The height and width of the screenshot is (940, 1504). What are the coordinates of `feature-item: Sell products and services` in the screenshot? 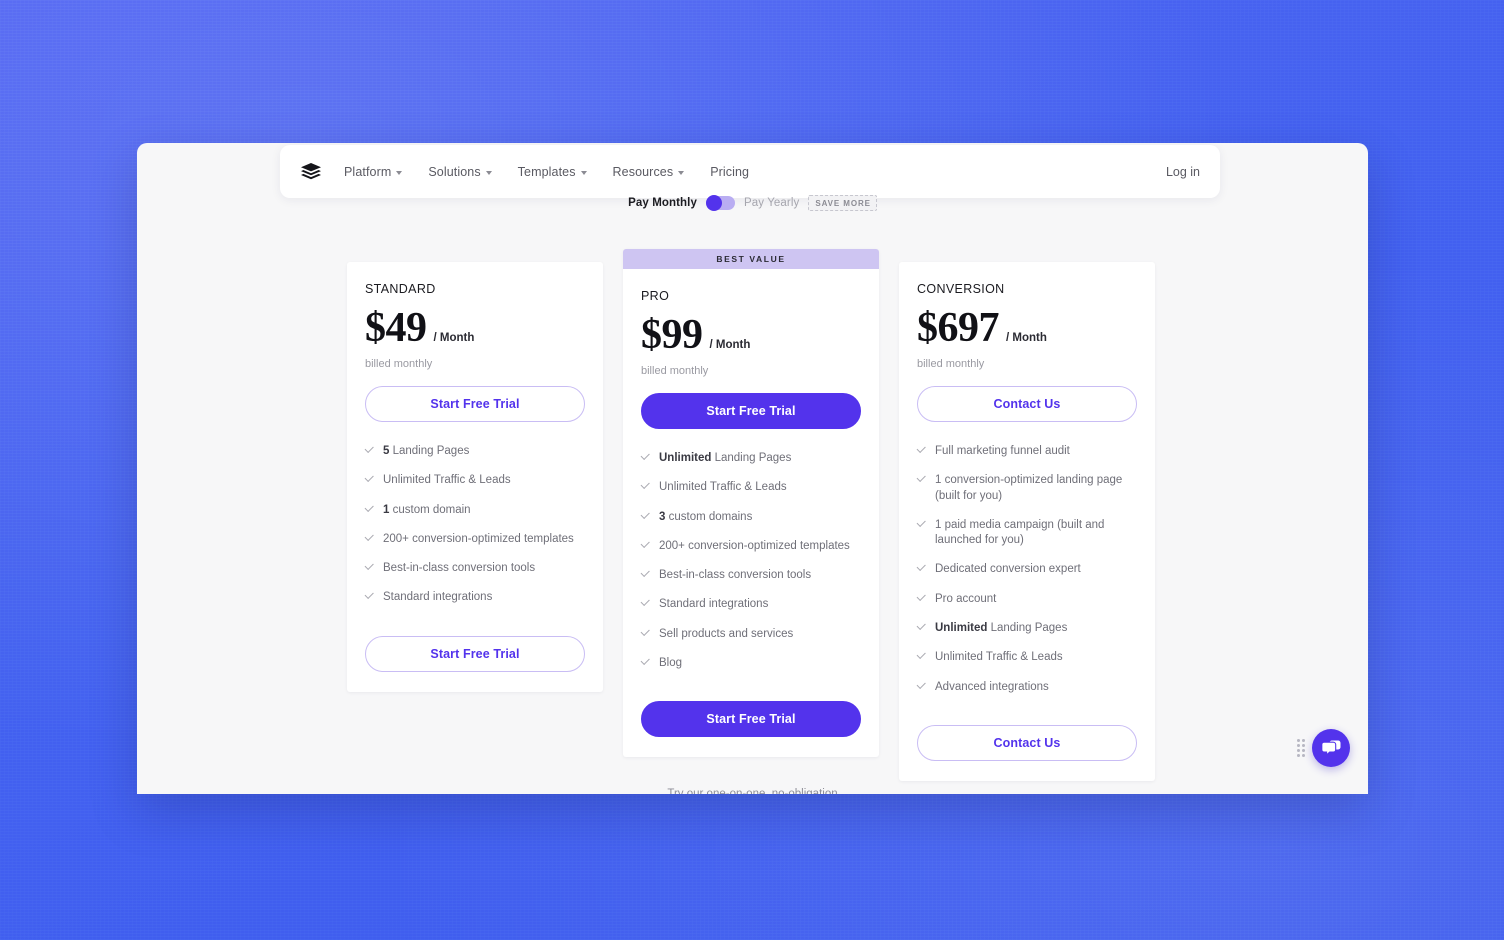 It's located at (751, 634).